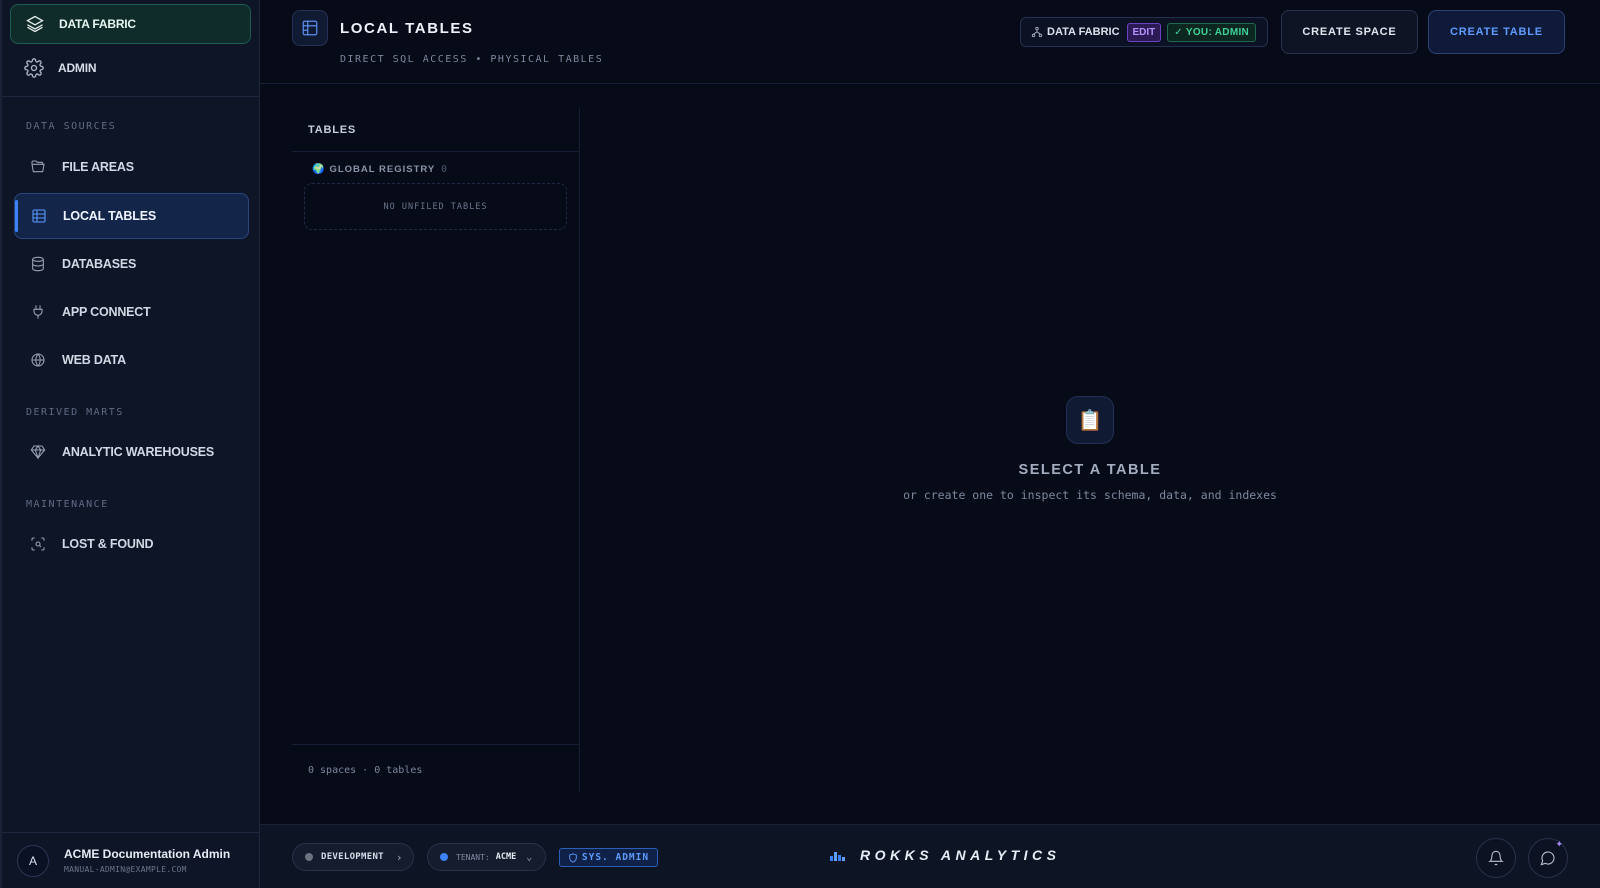  I want to click on tenant-dot, so click(444, 857).